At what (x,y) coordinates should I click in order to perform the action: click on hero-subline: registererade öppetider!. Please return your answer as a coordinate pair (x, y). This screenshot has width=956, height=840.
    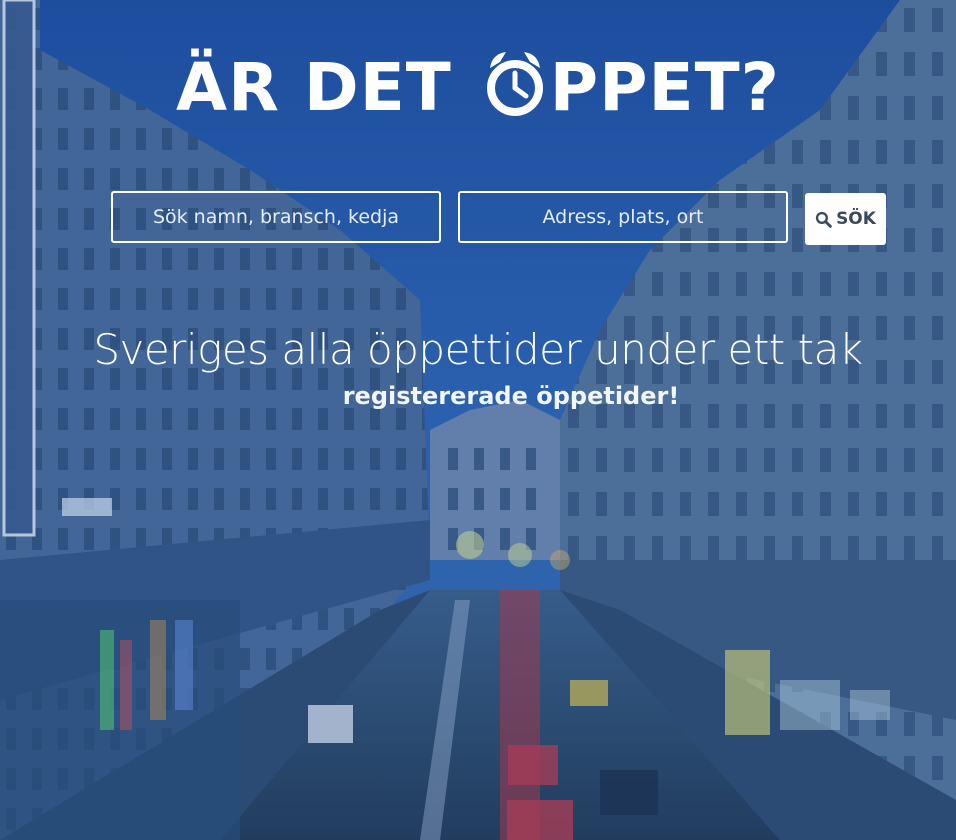
    Looking at the image, I should click on (511, 396).